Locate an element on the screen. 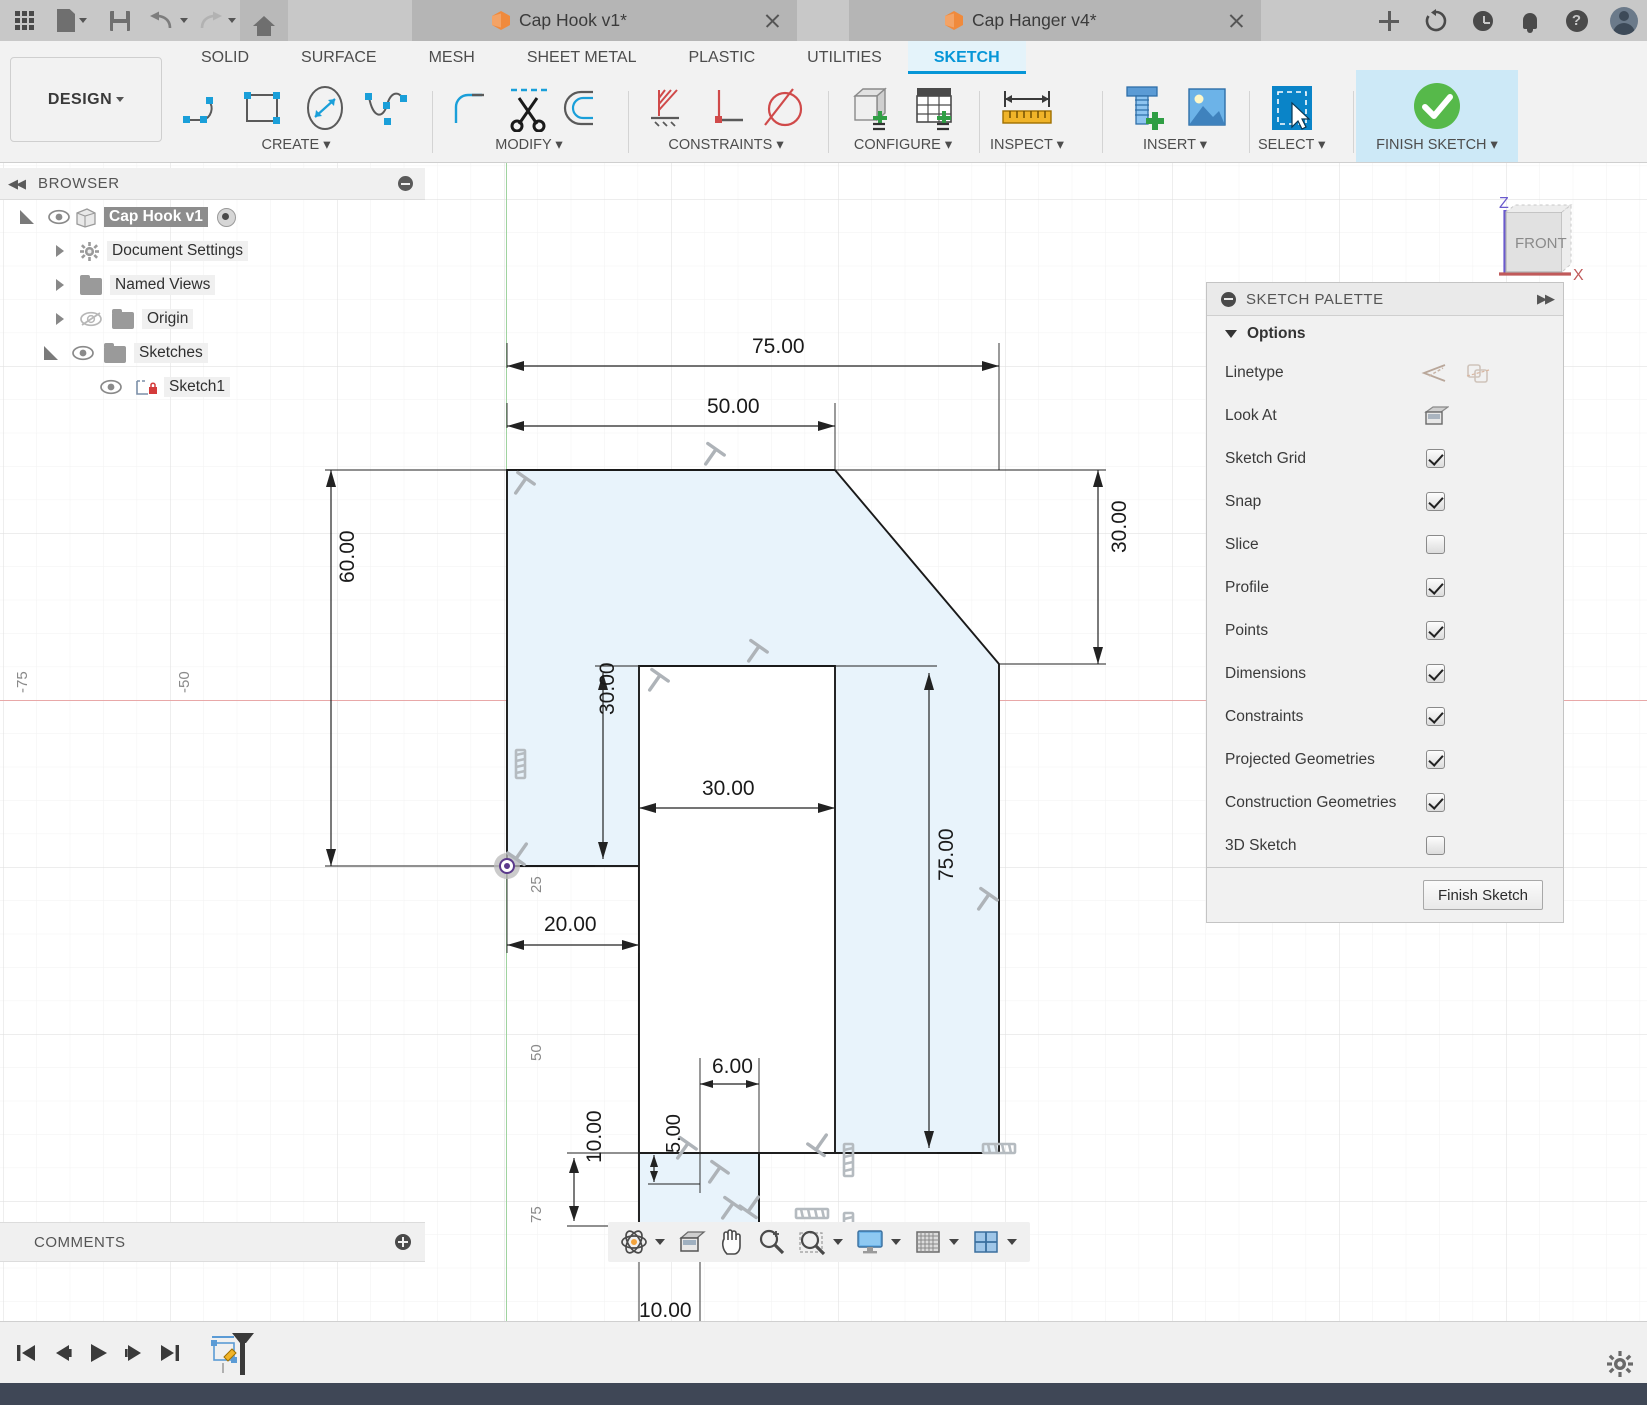  collapse-panel-icon: ◀◀ is located at coordinates (17, 184).